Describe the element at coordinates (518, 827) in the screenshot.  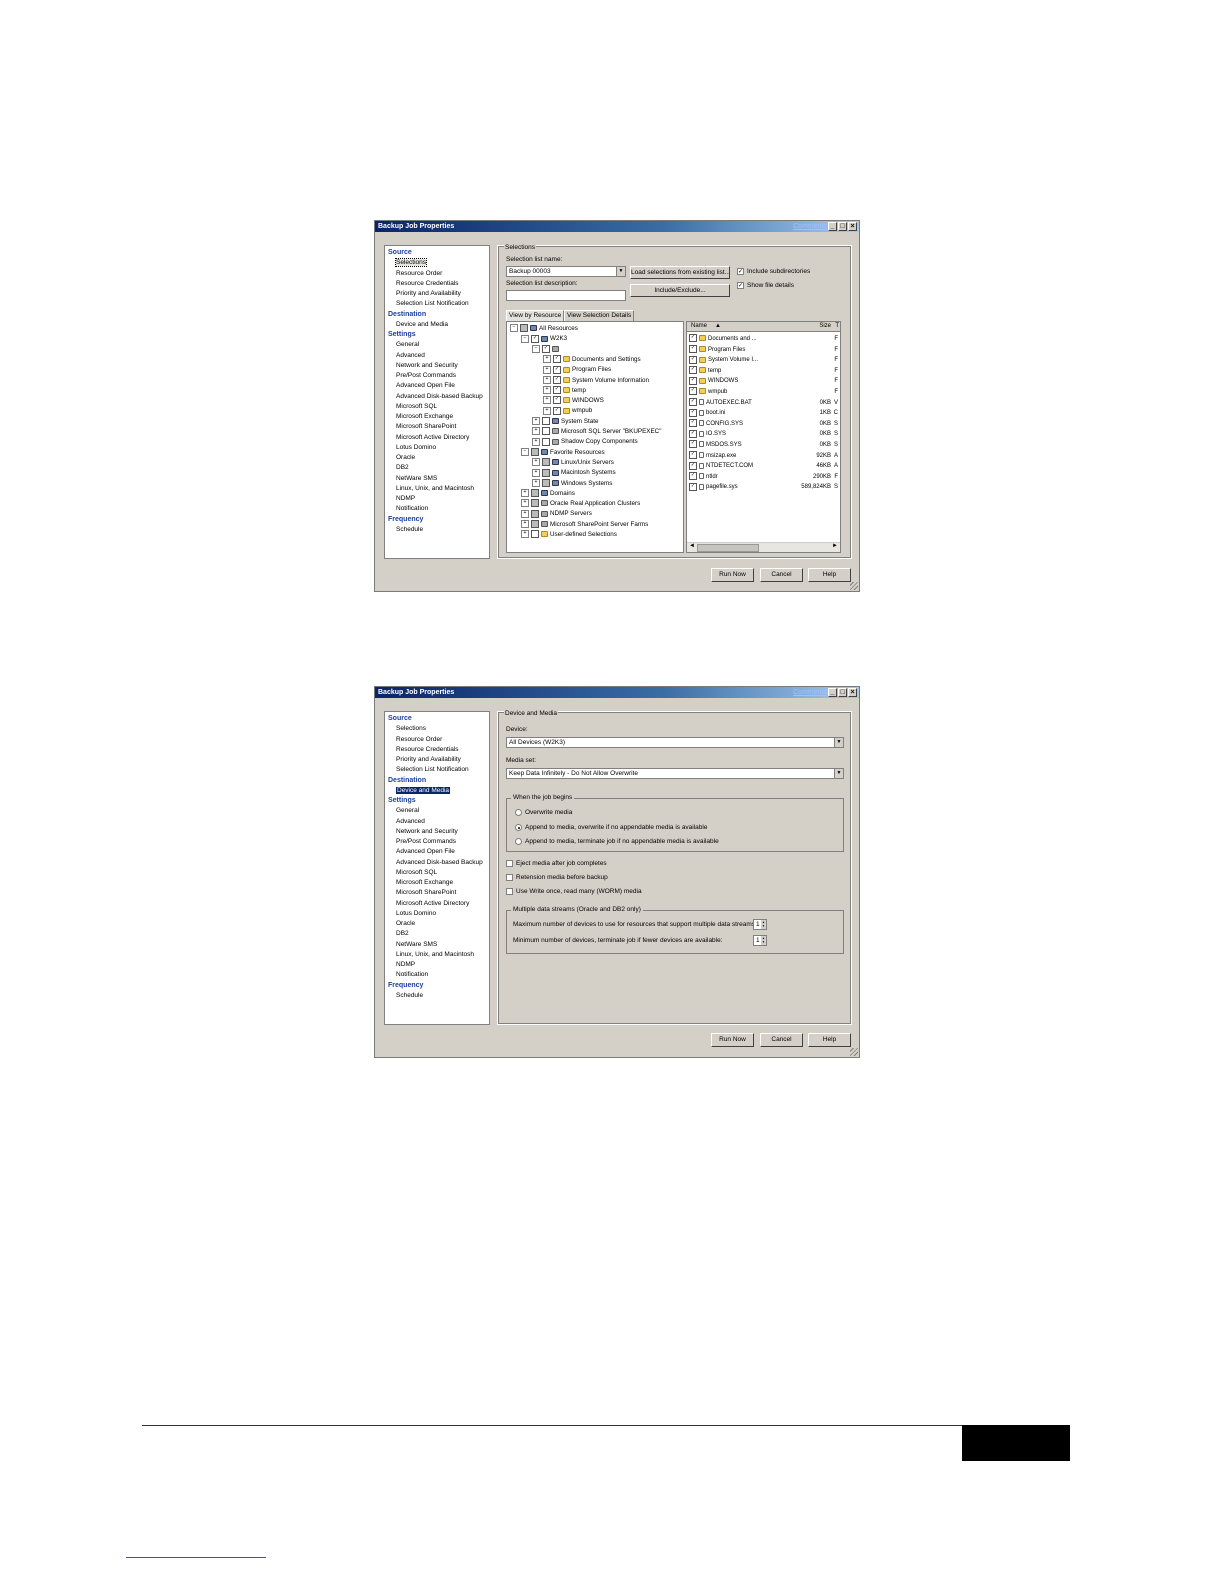
I see `append-overwrite-radio` at that location.